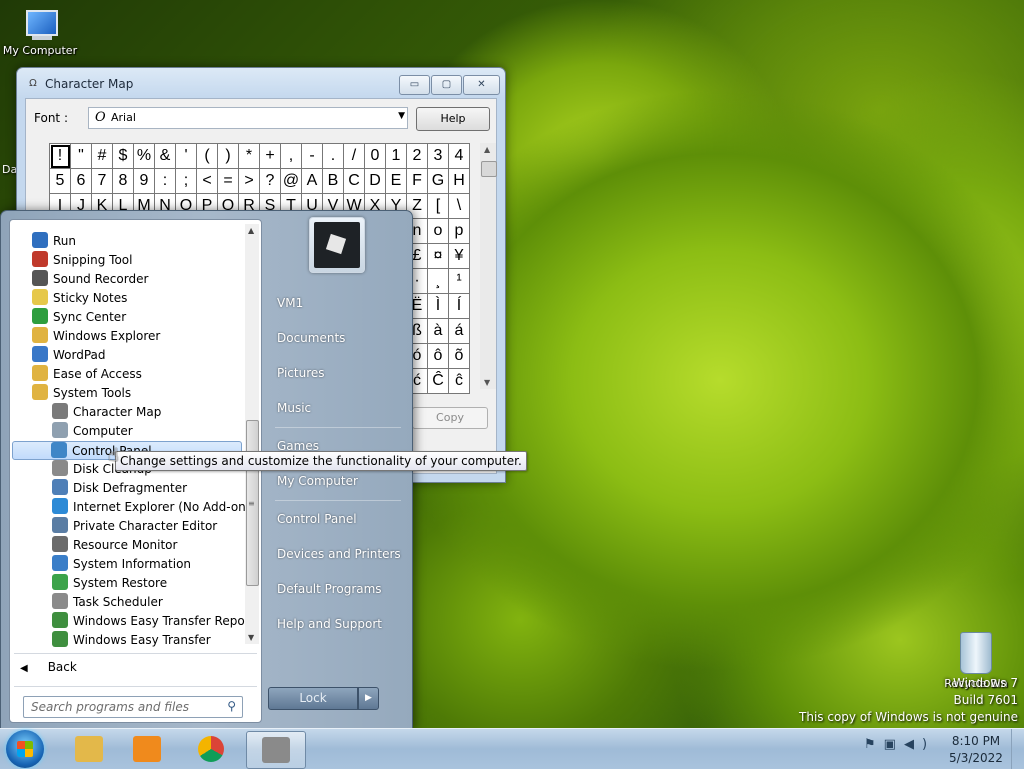 The width and height of the screenshot is (1024, 769). Describe the element at coordinates (137, 241) in the screenshot. I see `program-item: Run` at that location.